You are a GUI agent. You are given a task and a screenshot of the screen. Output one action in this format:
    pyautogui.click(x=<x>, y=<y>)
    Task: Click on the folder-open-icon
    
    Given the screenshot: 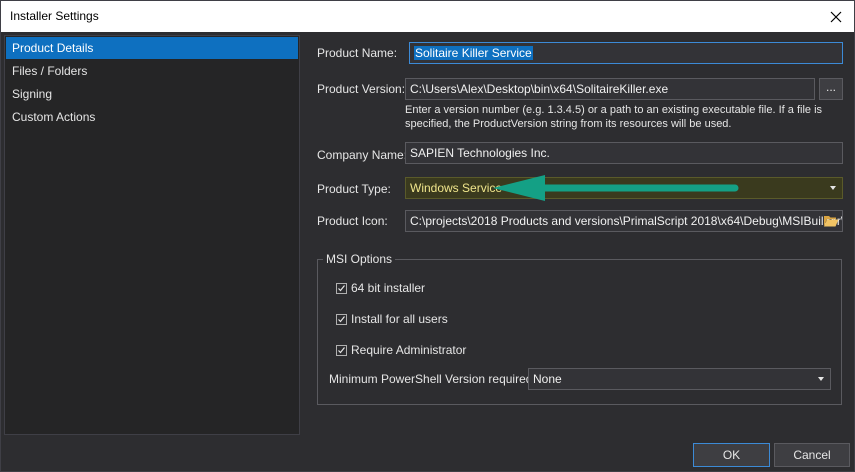 What is the action you would take?
    pyautogui.click(x=831, y=221)
    